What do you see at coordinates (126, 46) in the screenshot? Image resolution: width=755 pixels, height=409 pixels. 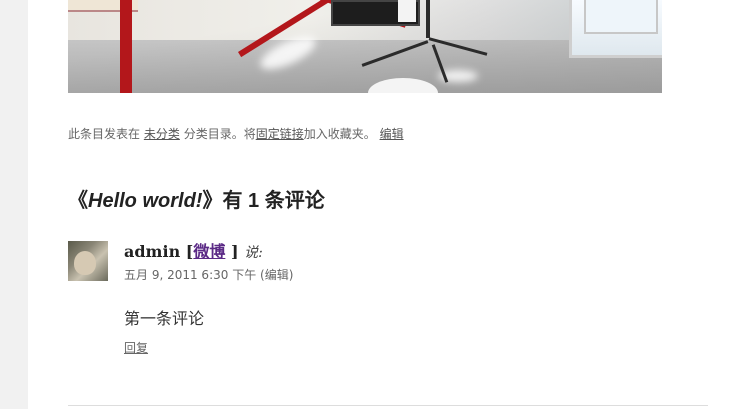 I see `photo-red-leg` at bounding box center [126, 46].